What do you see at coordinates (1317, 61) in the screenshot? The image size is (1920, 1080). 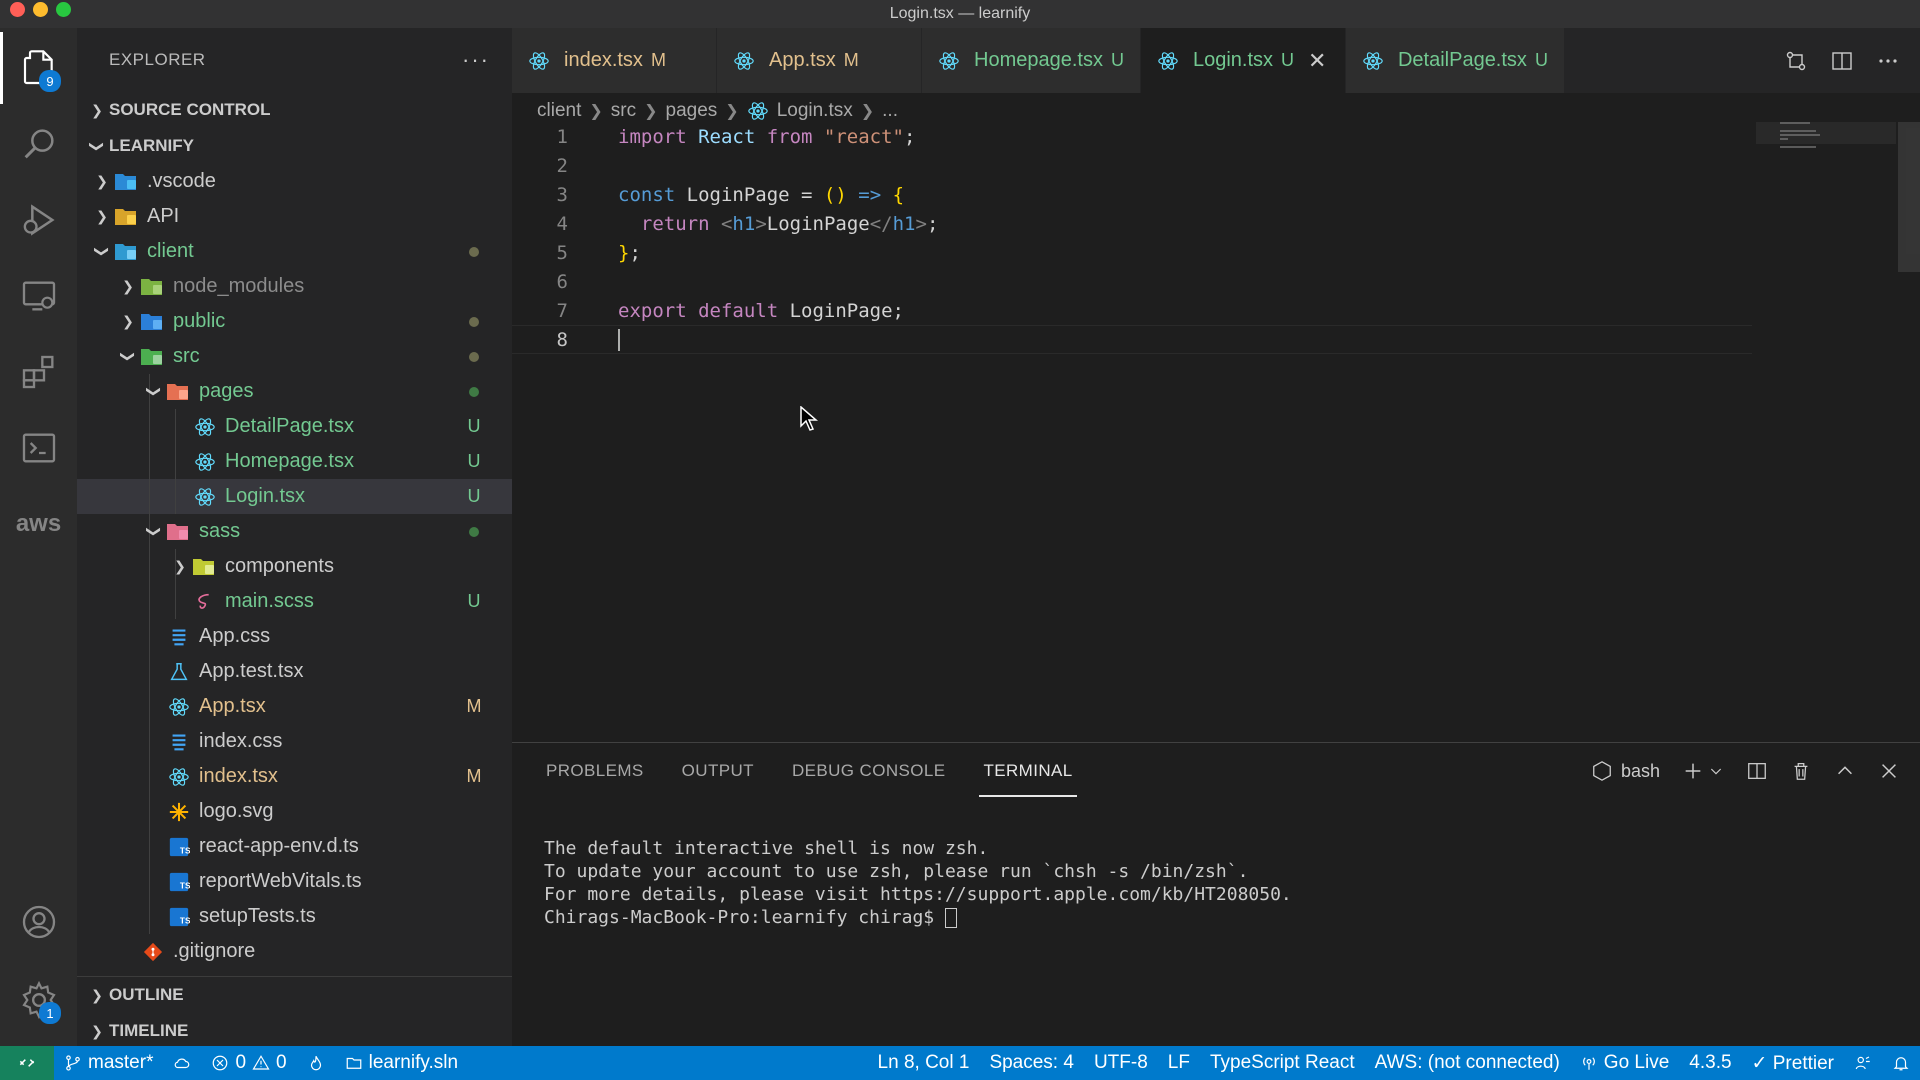 I see `close-icon: ✕` at bounding box center [1317, 61].